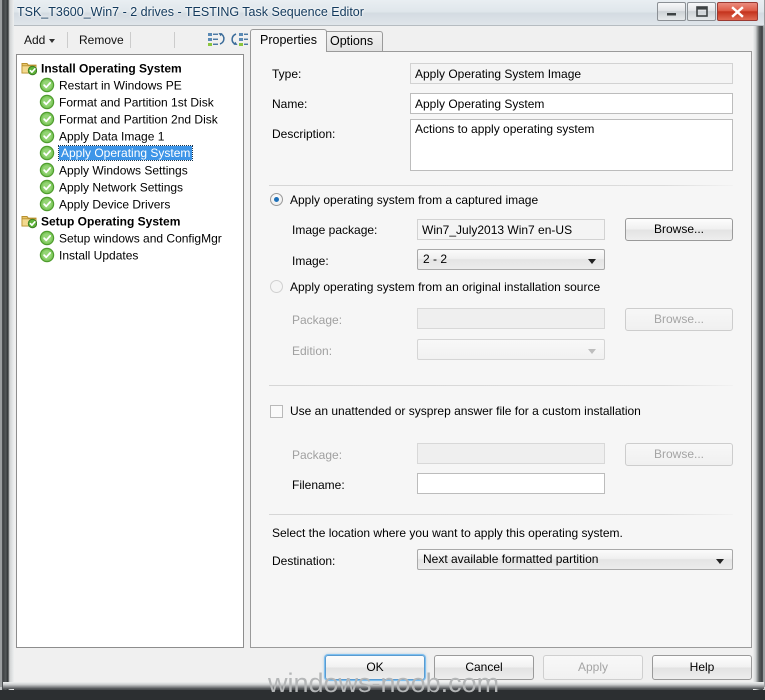  I want to click on destination-dropdown: Next available formatted partition, so click(575, 559).